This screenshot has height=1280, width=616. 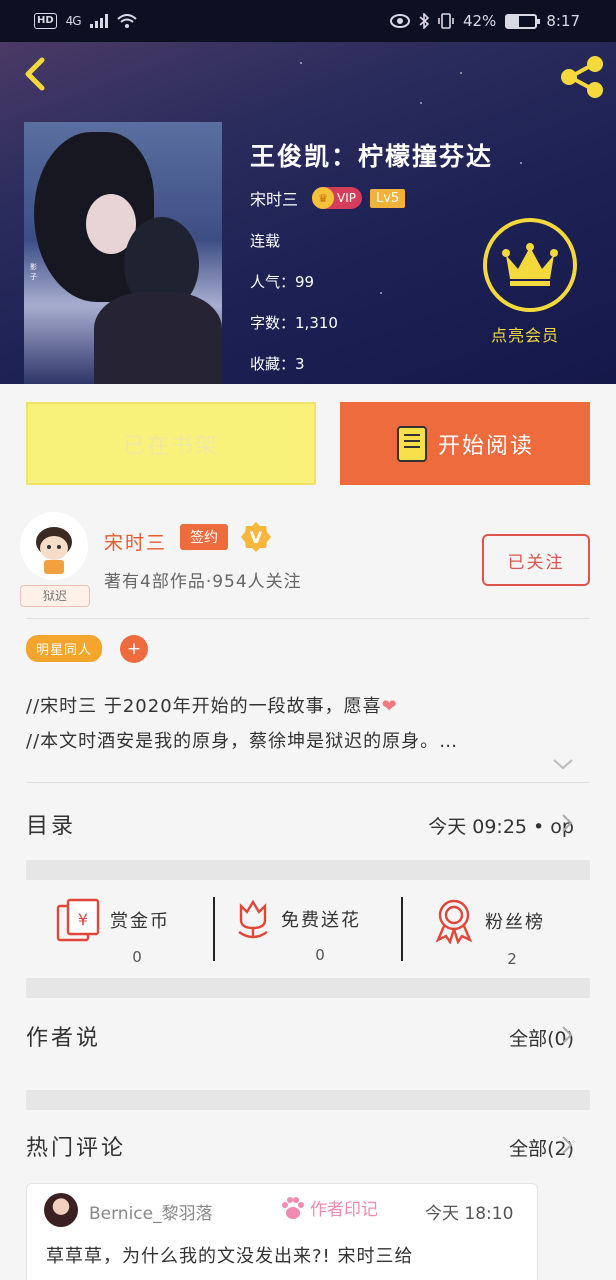 I want to click on verified-icon: V, so click(x=256, y=537).